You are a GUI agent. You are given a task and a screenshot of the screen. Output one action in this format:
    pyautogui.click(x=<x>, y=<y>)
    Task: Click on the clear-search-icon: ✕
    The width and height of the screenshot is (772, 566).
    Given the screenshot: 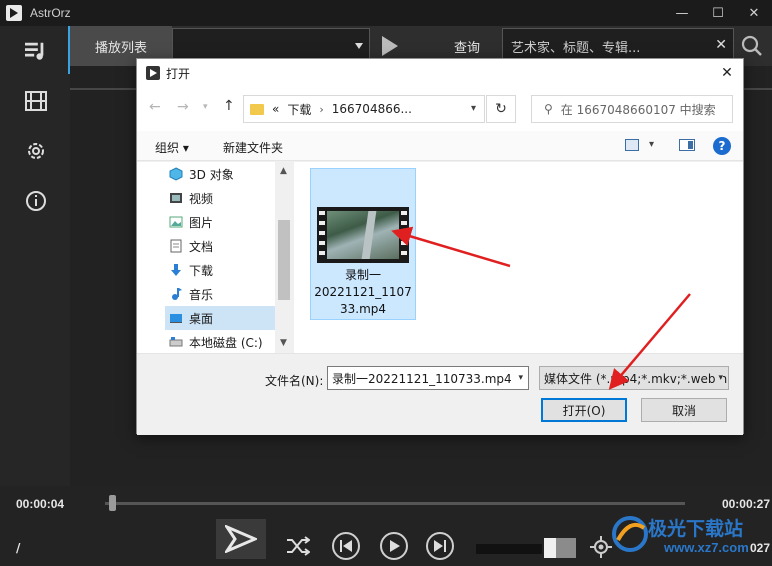 What is the action you would take?
    pyautogui.click(x=721, y=45)
    